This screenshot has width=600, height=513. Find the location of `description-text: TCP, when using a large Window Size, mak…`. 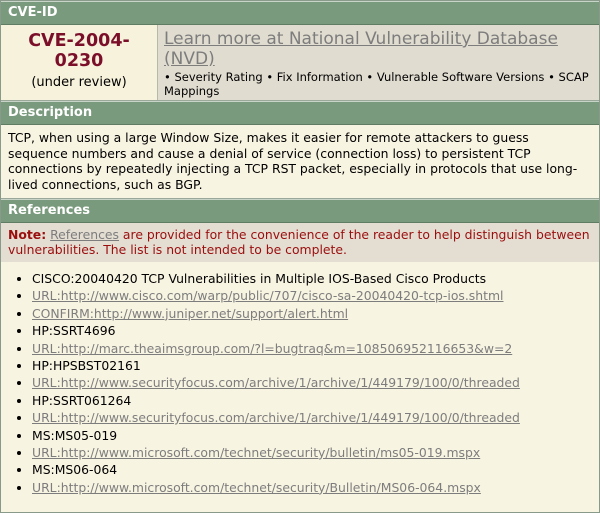

description-text: TCP, when using a large Window Size, mak… is located at coordinates (300, 162).